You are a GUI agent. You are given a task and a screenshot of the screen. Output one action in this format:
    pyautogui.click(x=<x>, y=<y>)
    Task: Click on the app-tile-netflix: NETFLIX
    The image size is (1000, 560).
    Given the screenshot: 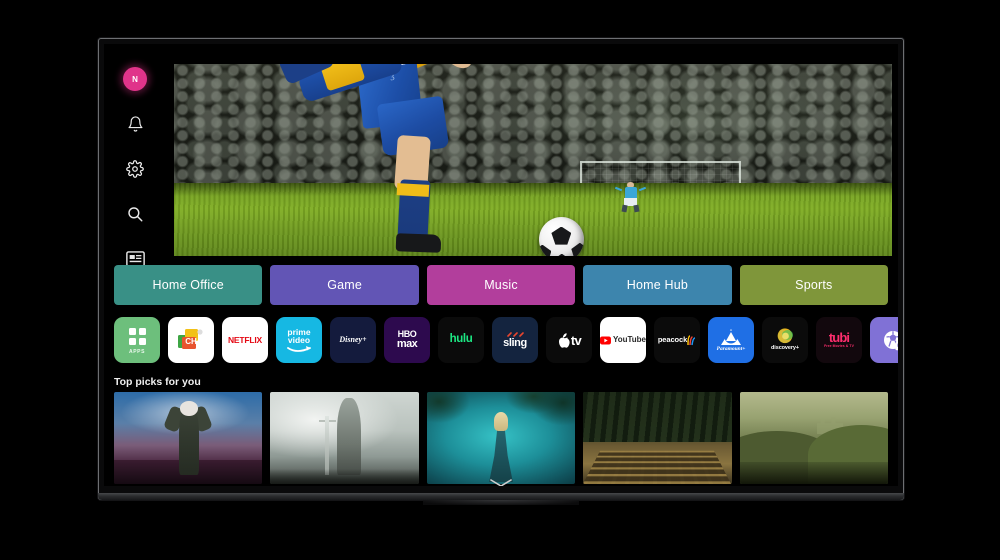 What is the action you would take?
    pyautogui.click(x=245, y=340)
    